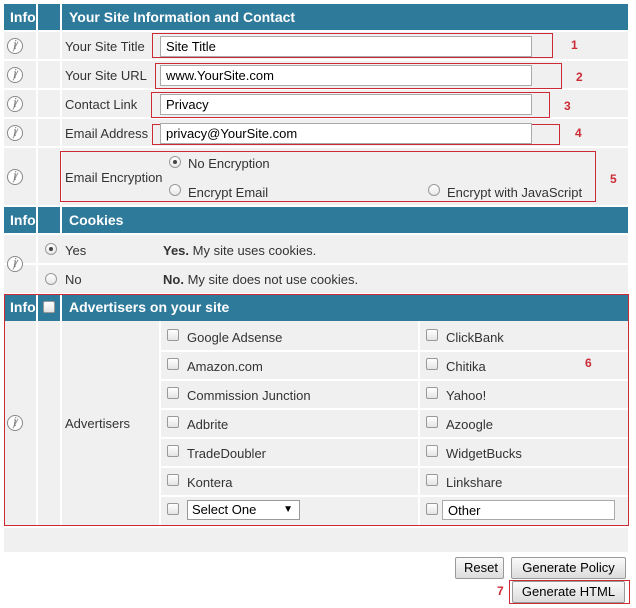 Image resolution: width=636 pixels, height=608 pixels. Describe the element at coordinates (579, 77) in the screenshot. I see `marker-2: 2` at that location.